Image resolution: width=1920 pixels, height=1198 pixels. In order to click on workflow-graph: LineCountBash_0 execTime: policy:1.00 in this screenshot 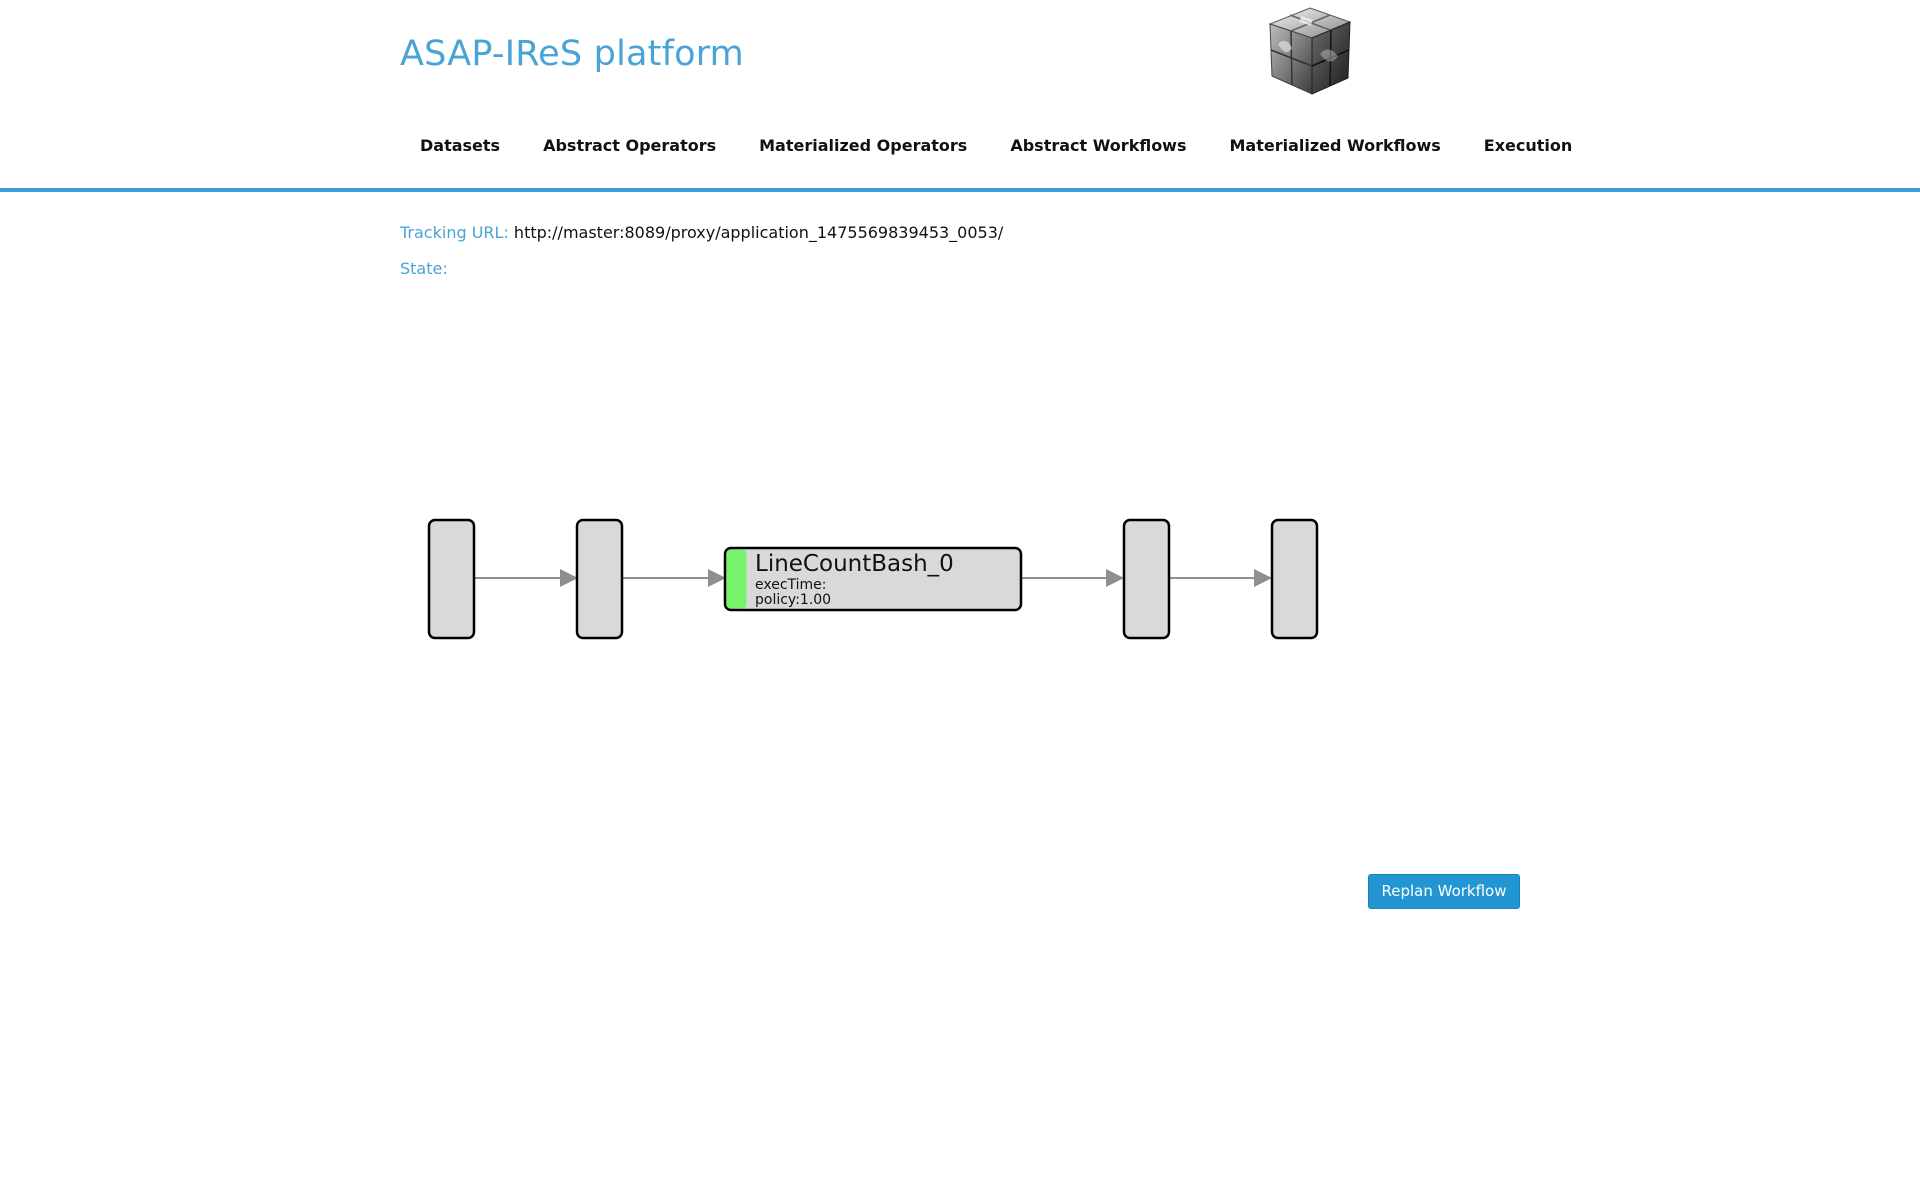, I will do `click(880, 580)`.